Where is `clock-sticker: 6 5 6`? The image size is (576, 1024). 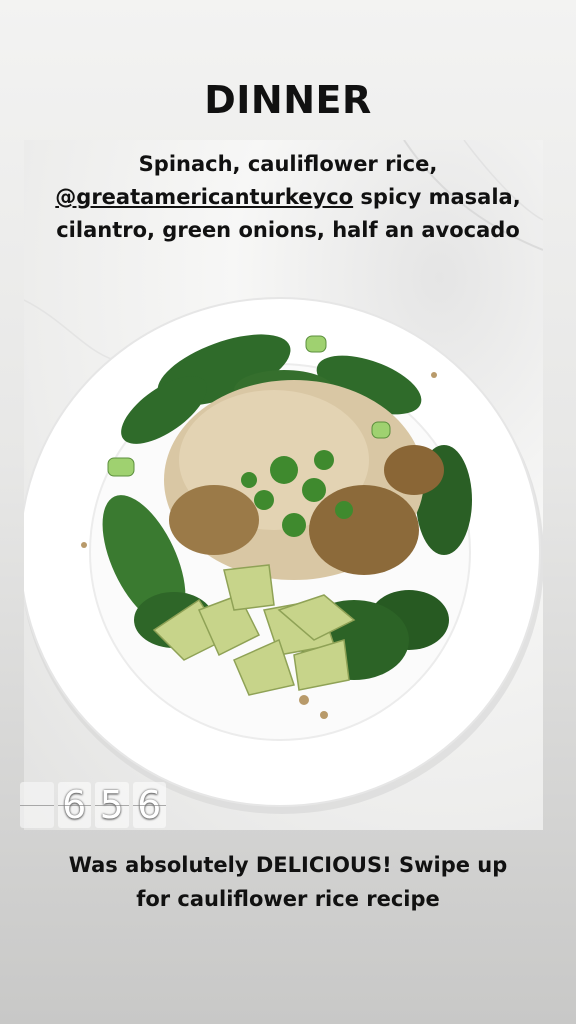
clock-sticker: 6 5 6 is located at coordinates (93, 805).